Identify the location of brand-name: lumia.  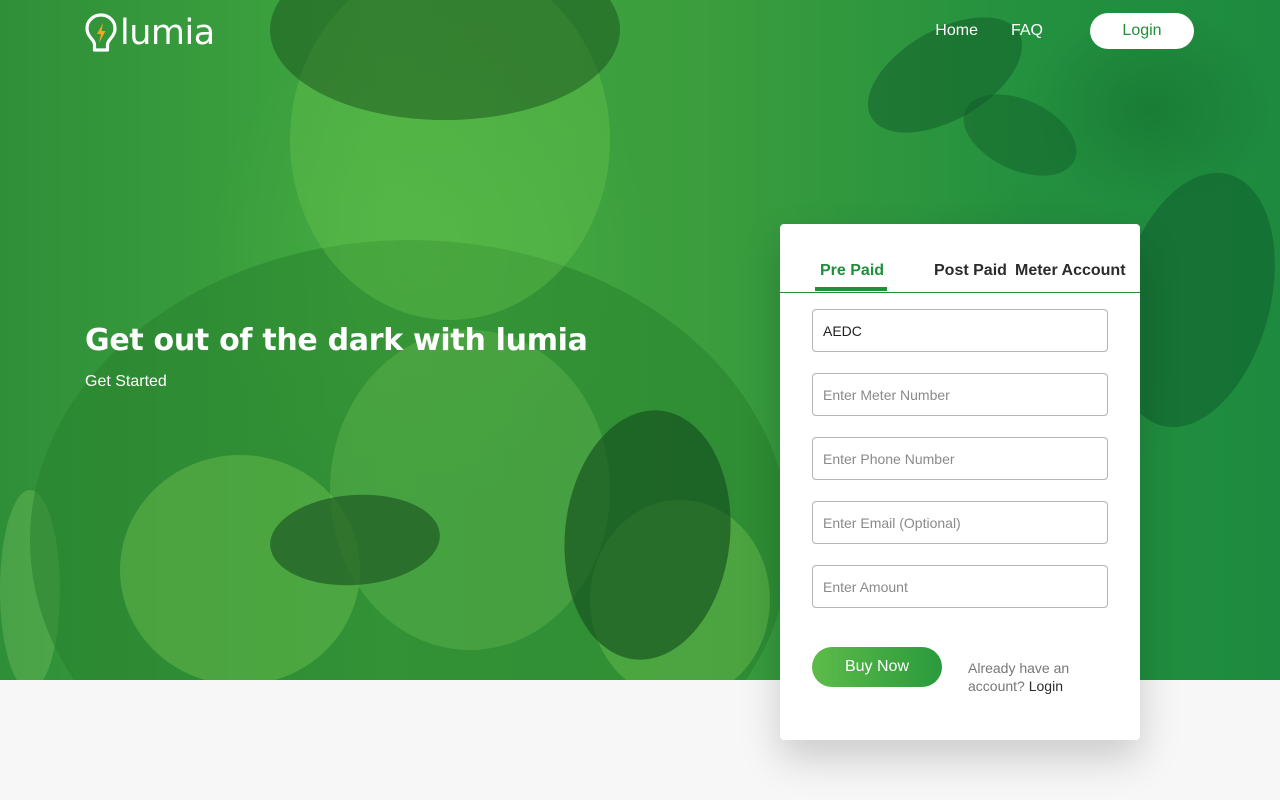
(167, 32).